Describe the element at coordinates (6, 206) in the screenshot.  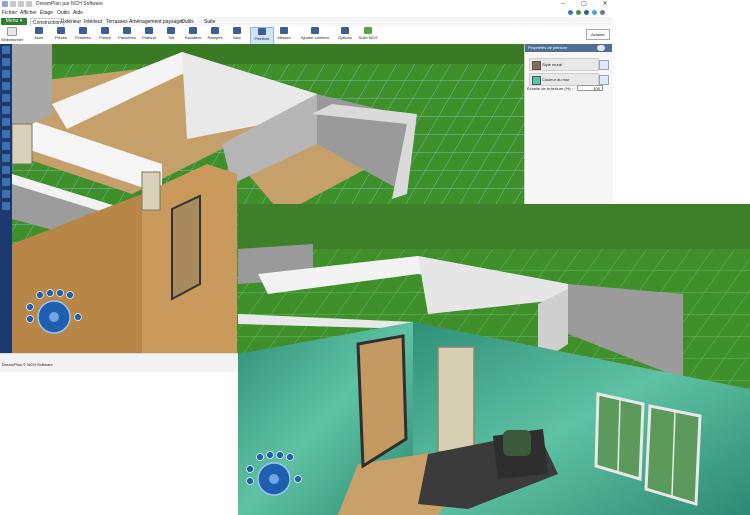
I see `tool-14-icon` at that location.